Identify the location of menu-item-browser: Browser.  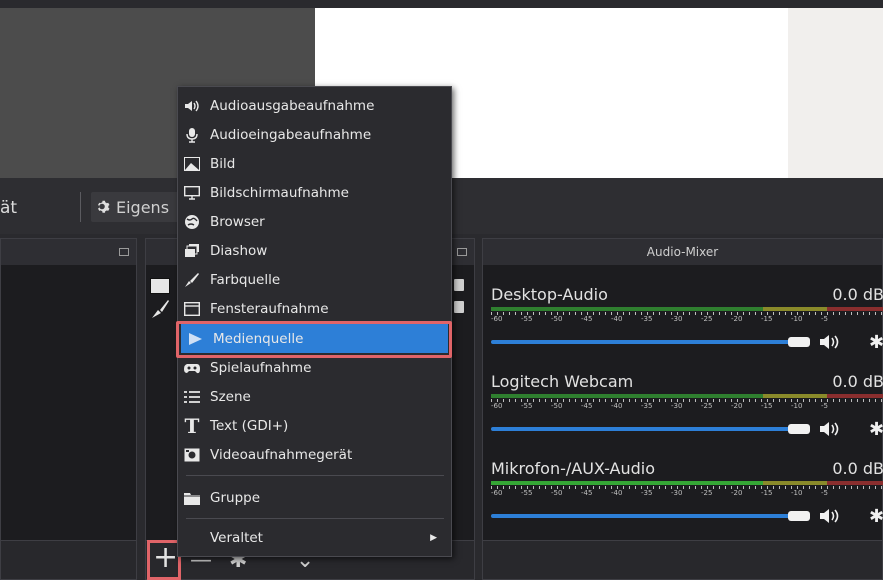
(314, 221).